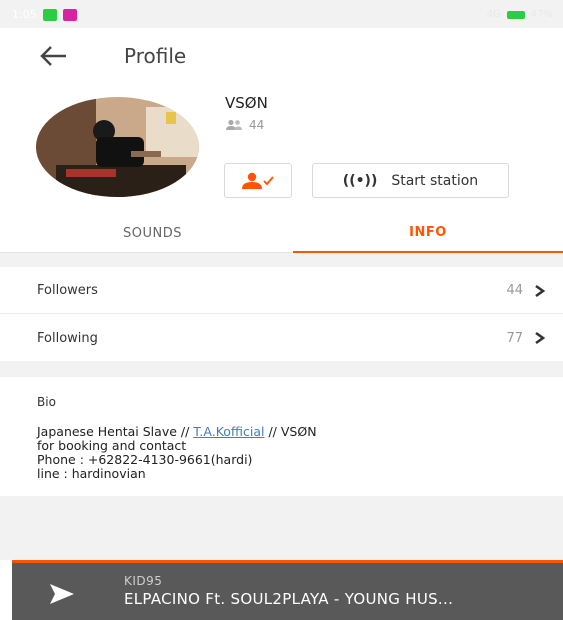  I want to click on bio-line-1-suffix: // VSØN, so click(290, 431).